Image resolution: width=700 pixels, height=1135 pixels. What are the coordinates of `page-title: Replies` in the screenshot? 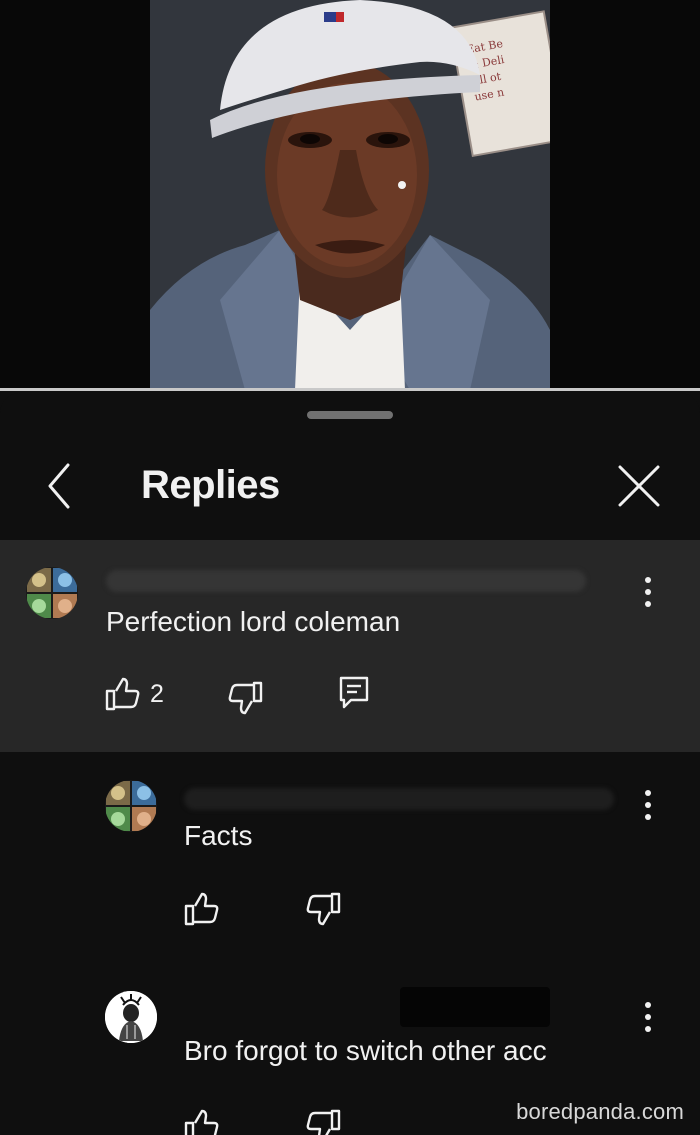 It's located at (210, 485).